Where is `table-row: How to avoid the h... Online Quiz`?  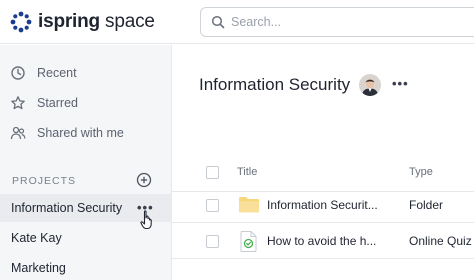 table-row: How to avoid the h... Online Quiz is located at coordinates (323, 241).